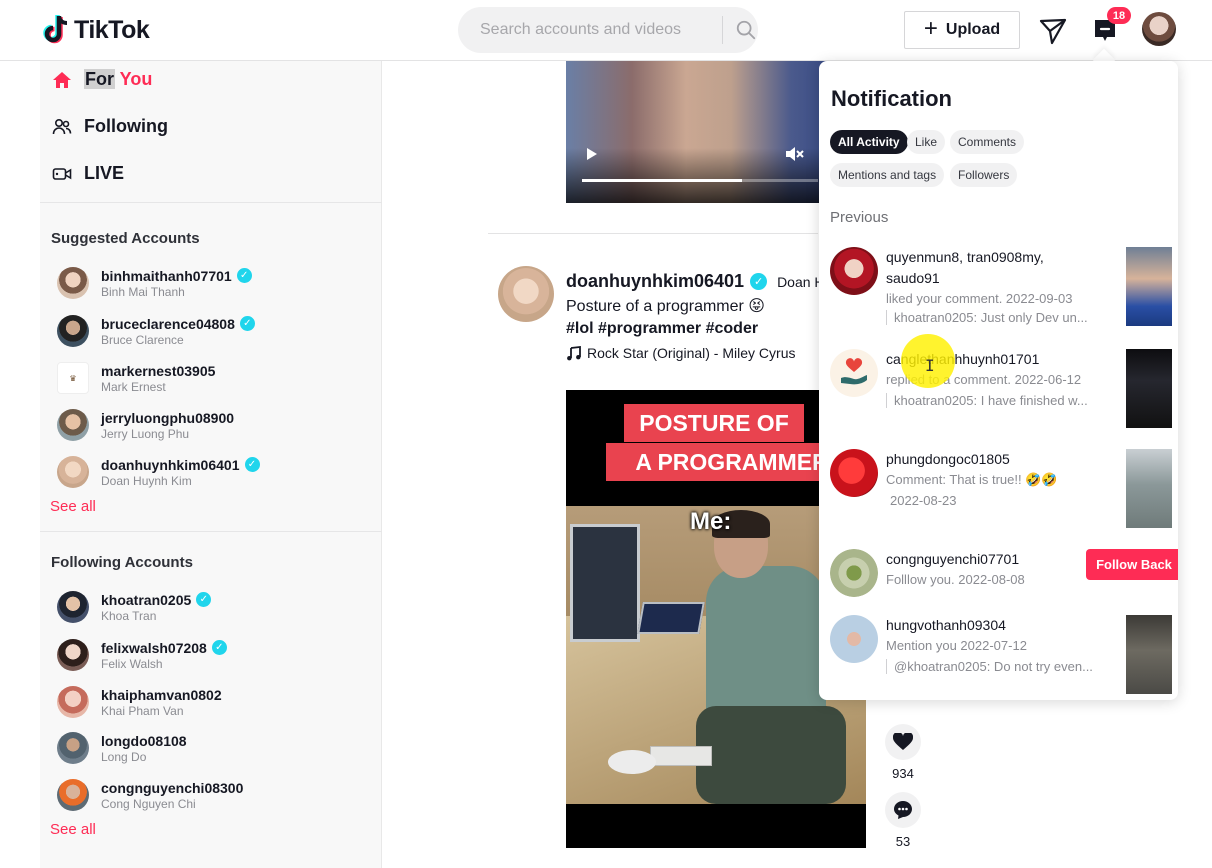 This screenshot has height=868, width=1212. Describe the element at coordinates (145, 433) in the screenshot. I see `account-name: Jerry Luong Phu` at that location.